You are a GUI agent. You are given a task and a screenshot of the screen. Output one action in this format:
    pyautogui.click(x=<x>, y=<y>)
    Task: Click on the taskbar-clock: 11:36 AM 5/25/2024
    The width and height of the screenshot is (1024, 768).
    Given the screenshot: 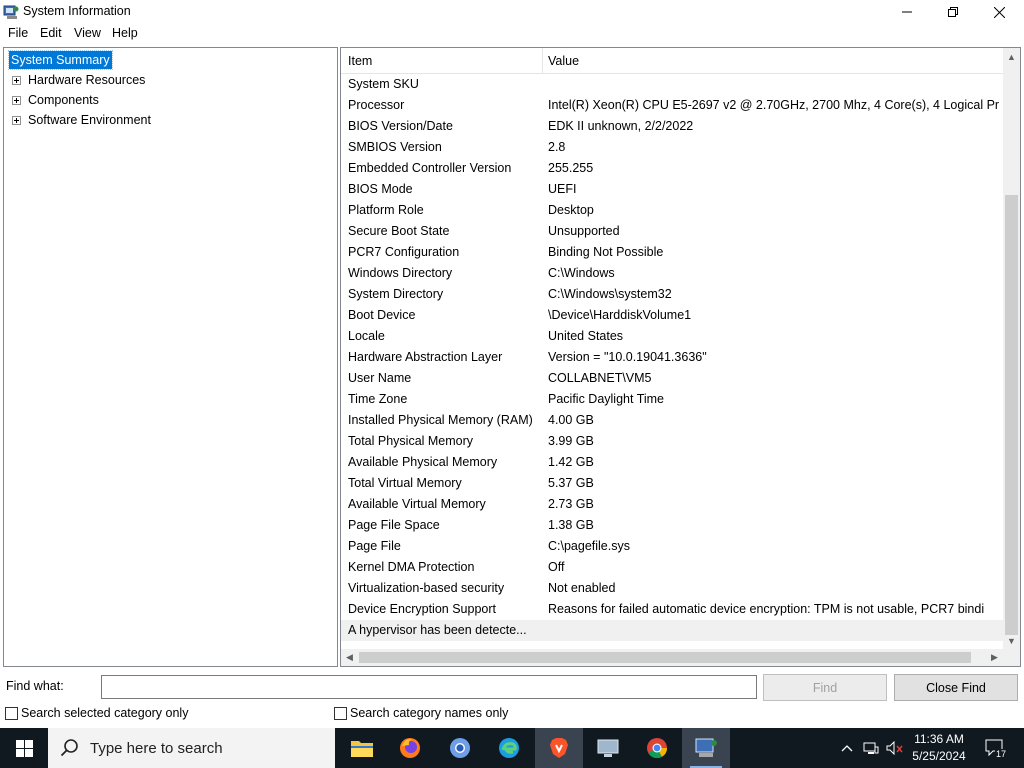 What is the action you would take?
    pyautogui.click(x=939, y=748)
    